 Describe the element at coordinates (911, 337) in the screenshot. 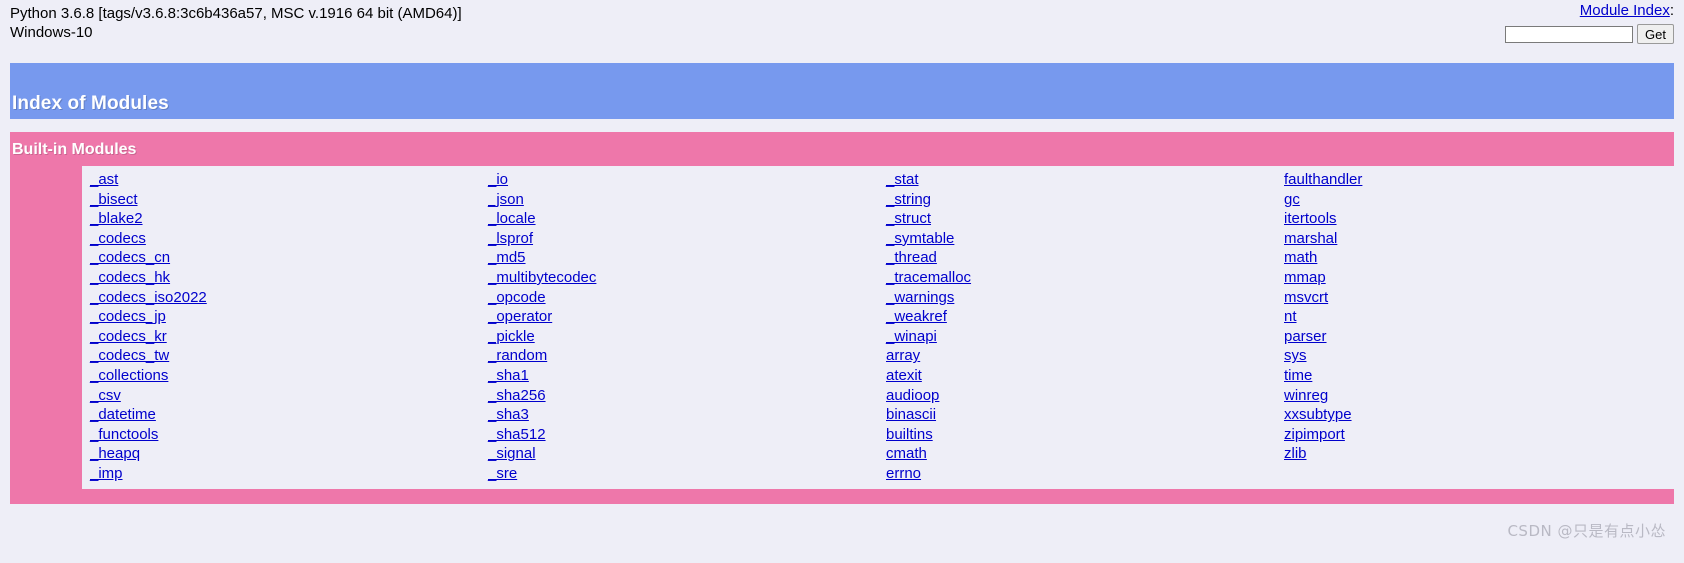

I see `module-link: _winapi` at that location.